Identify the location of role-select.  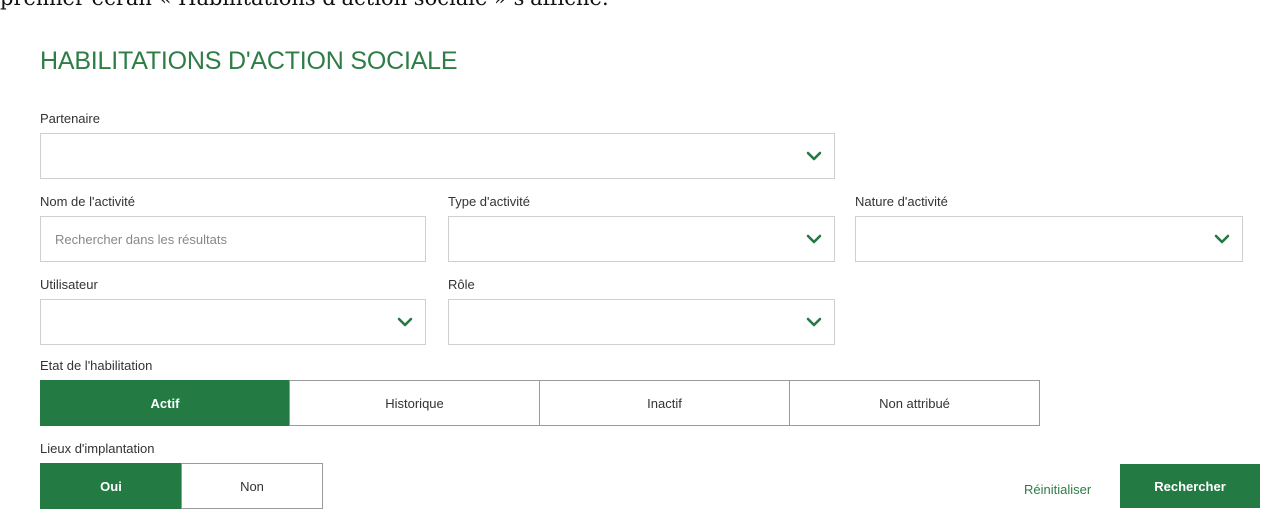
(641, 322).